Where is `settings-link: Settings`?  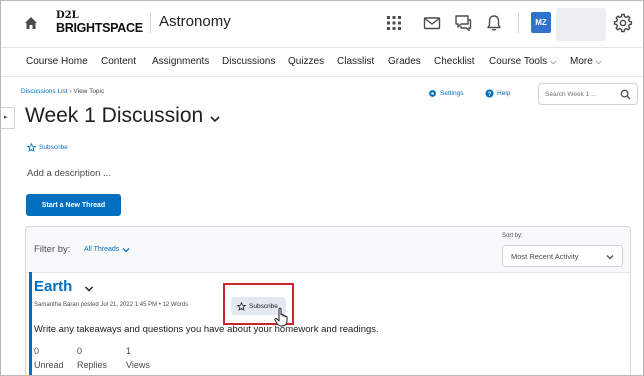 settings-link: Settings is located at coordinates (446, 93).